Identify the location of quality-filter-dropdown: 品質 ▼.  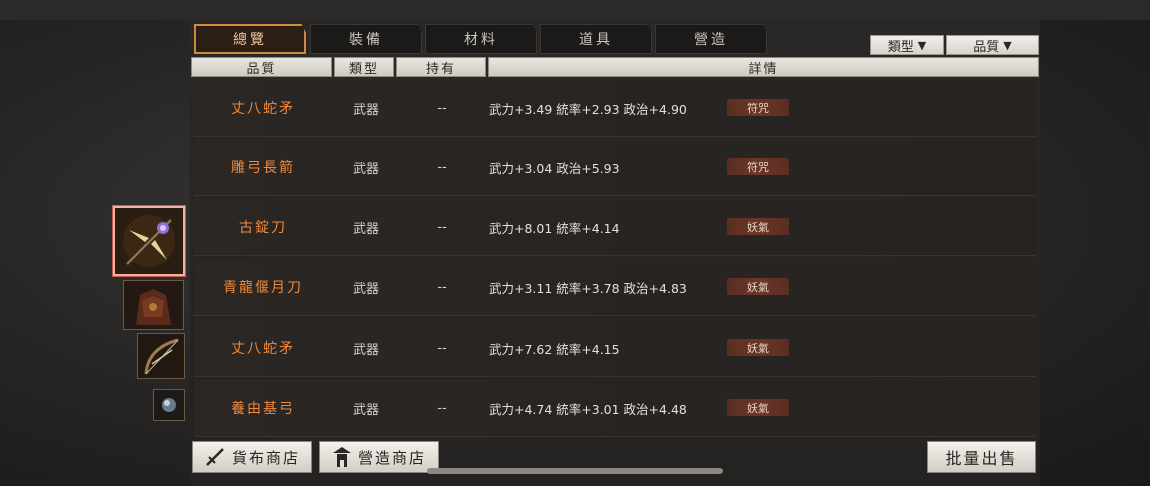
(992, 45).